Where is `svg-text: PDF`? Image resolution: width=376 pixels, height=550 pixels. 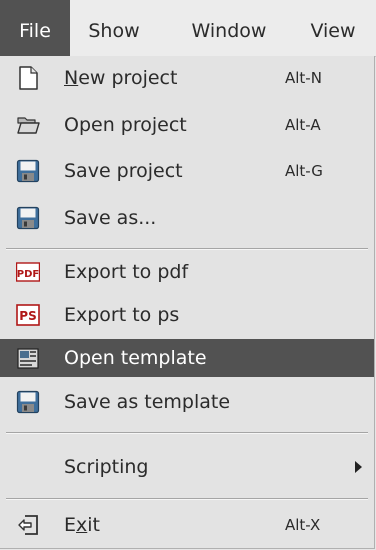
svg-text: PDF is located at coordinates (28, 274).